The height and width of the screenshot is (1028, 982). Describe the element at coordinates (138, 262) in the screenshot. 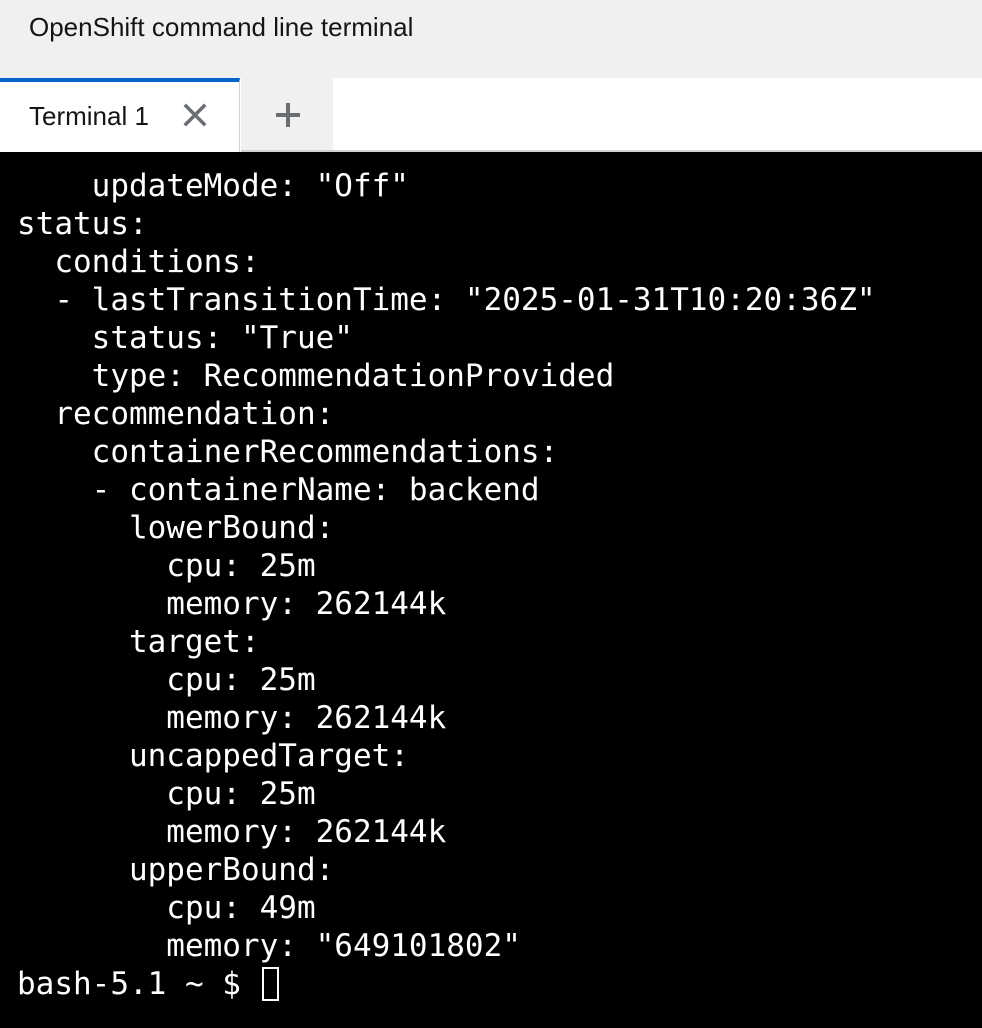

I see `terminal-line: conditions:` at that location.